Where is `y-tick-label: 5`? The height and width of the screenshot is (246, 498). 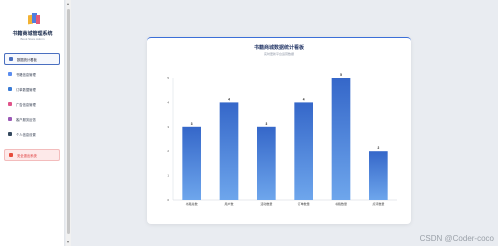
y-tick-label: 5 is located at coordinates (168, 78).